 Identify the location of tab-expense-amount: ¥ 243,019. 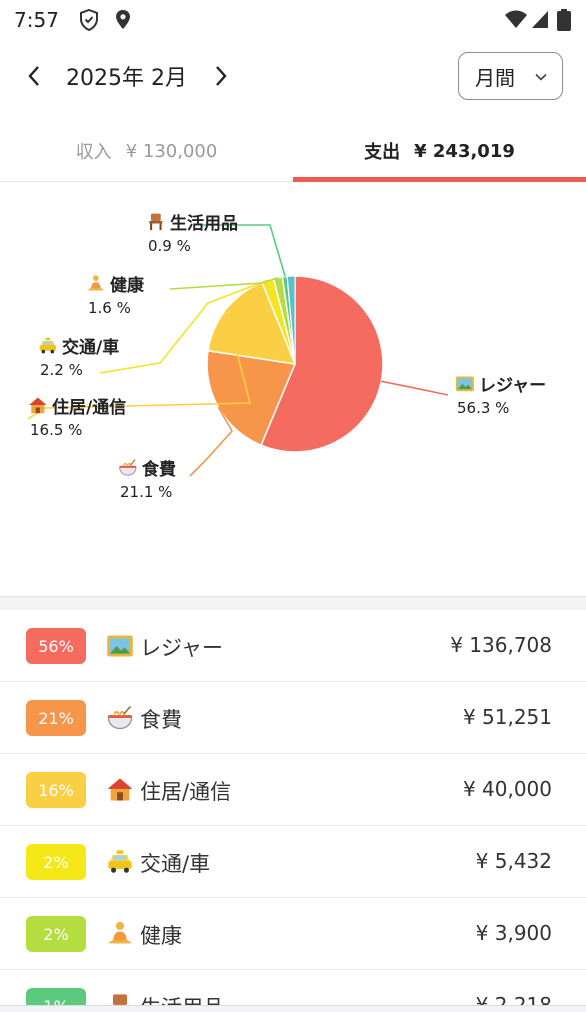
(464, 151).